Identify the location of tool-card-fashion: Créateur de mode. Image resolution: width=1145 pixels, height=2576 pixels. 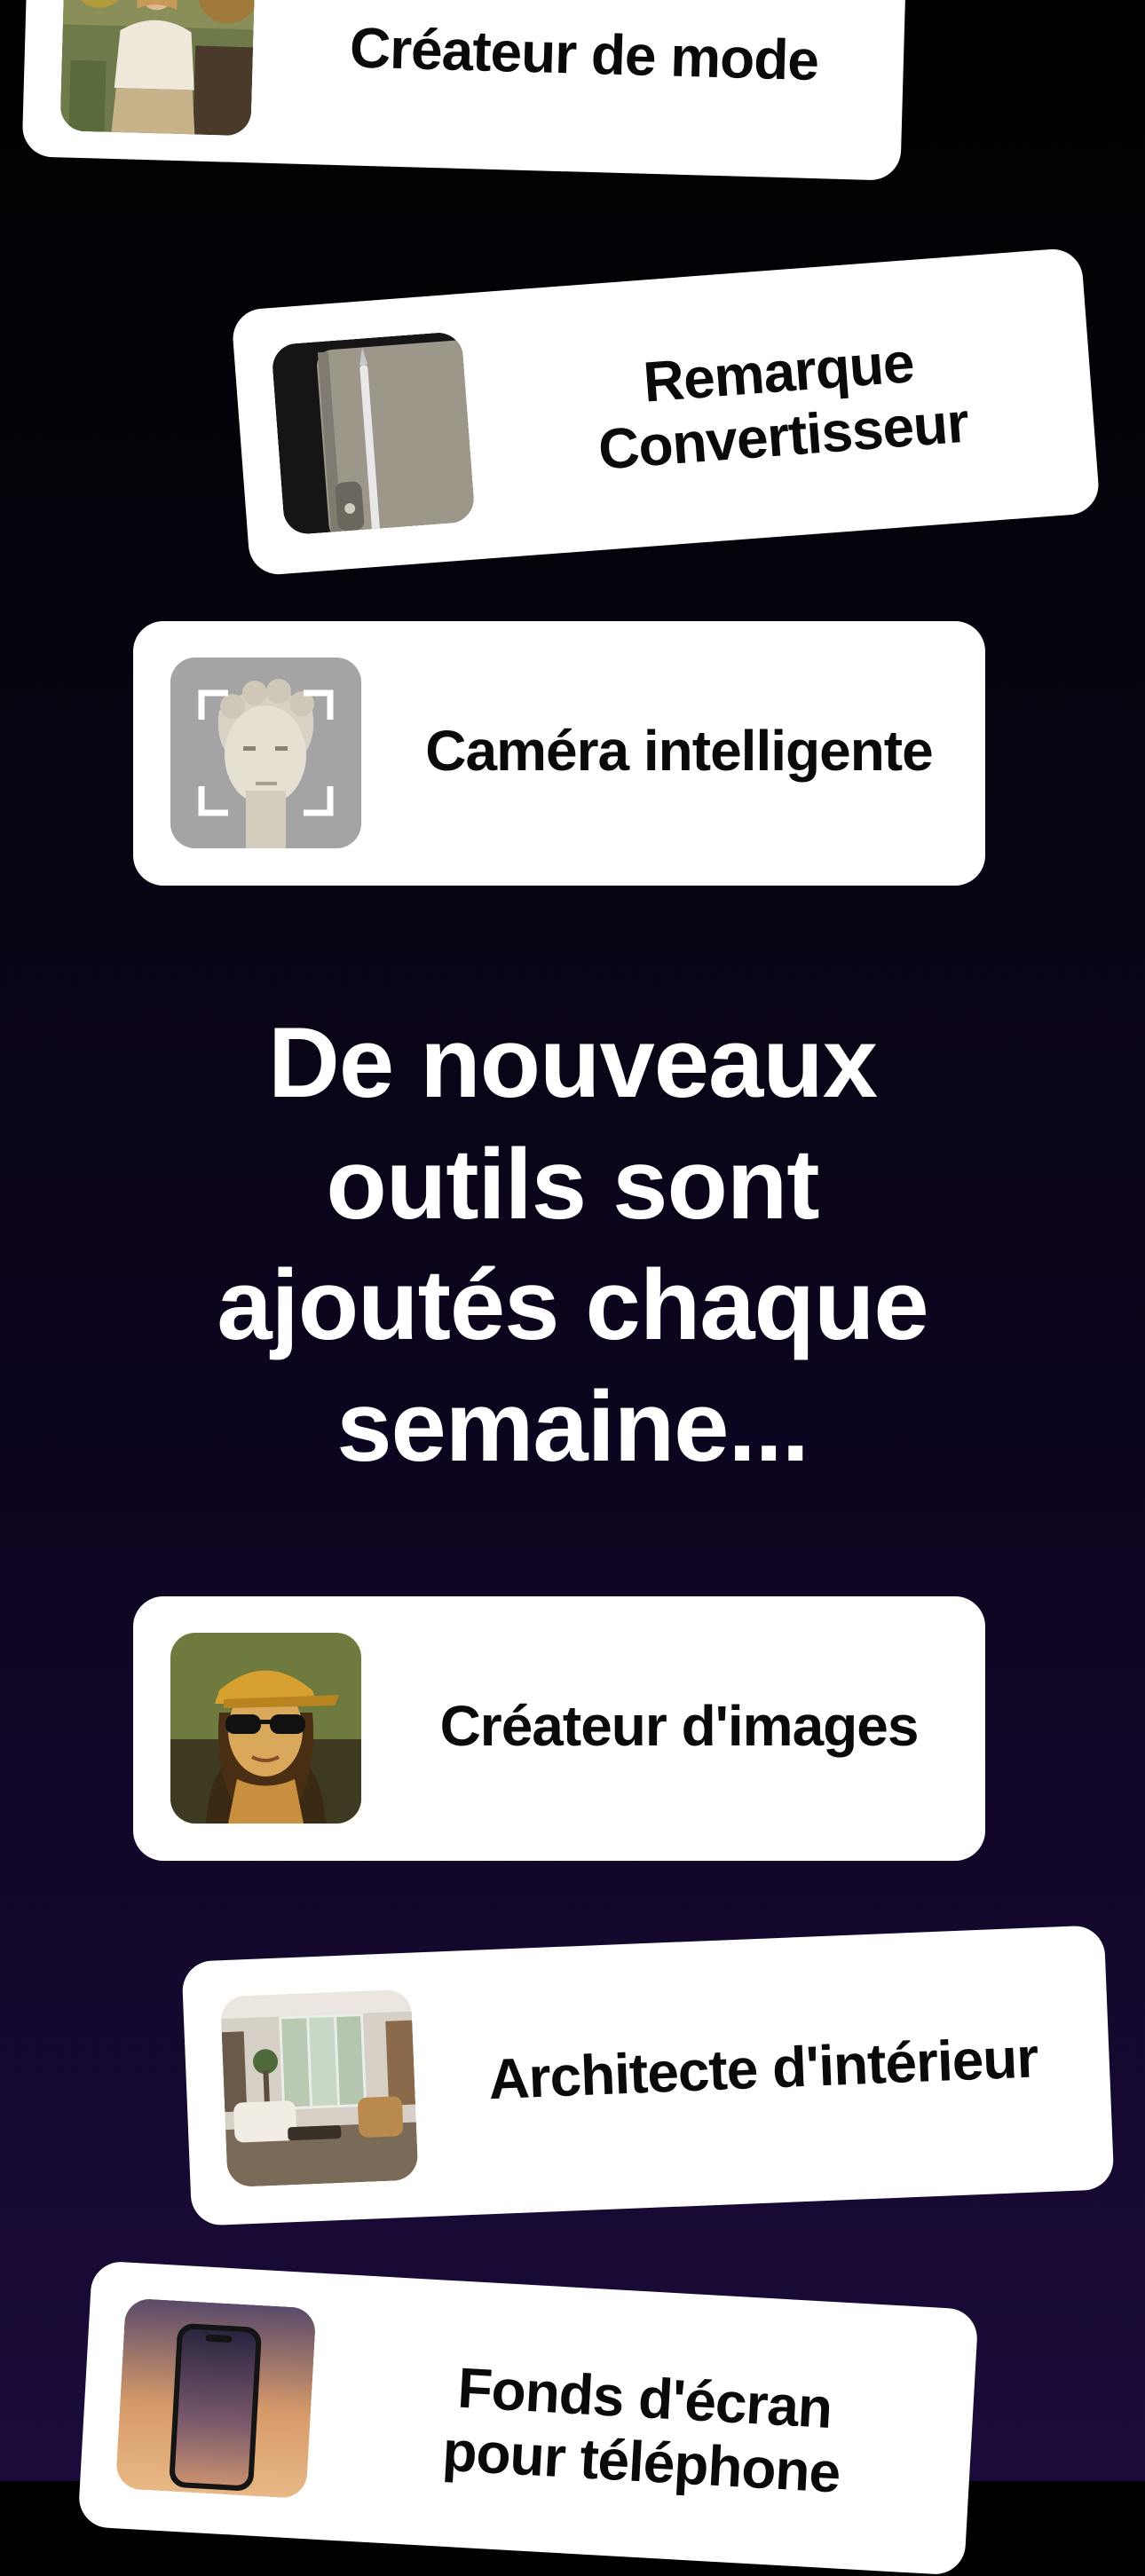
(464, 91).